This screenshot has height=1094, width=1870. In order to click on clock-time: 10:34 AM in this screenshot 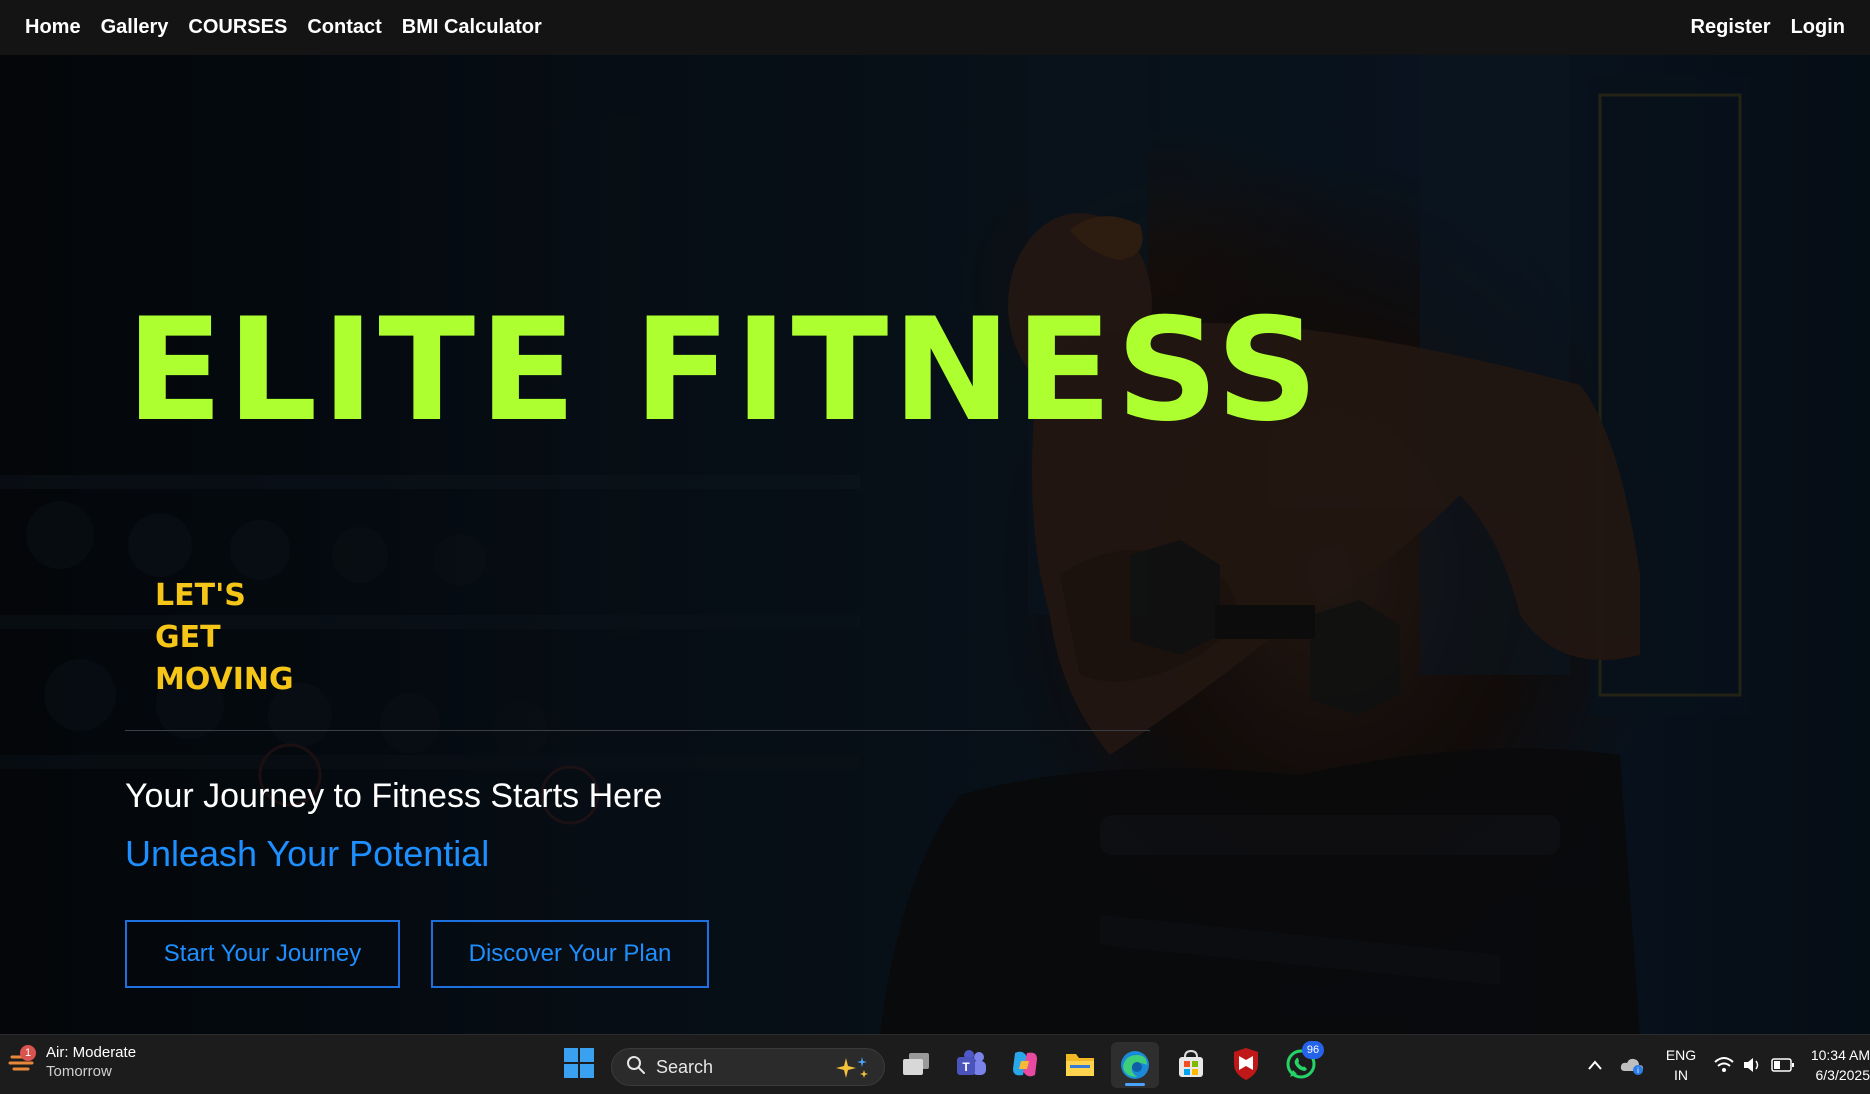, I will do `click(1840, 1055)`.